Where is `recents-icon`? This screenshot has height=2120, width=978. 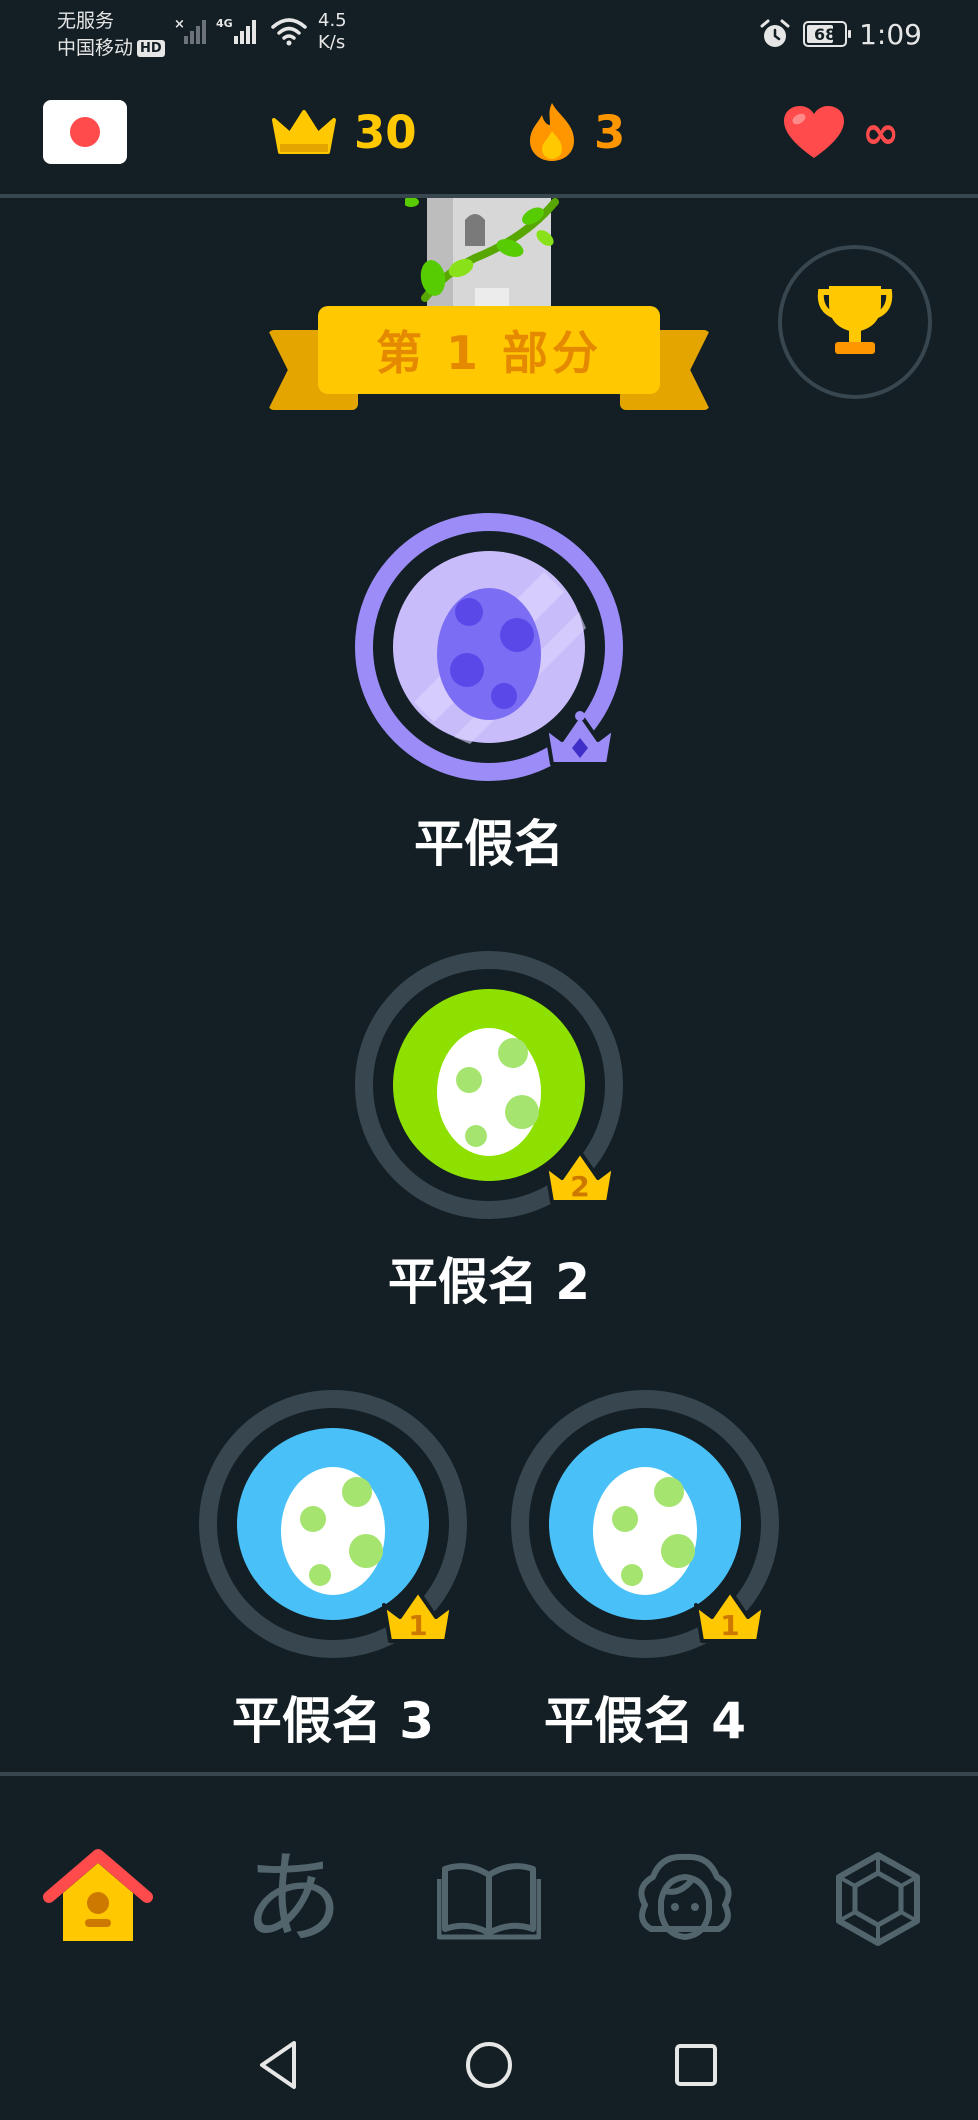
recents-icon is located at coordinates (696, 2065).